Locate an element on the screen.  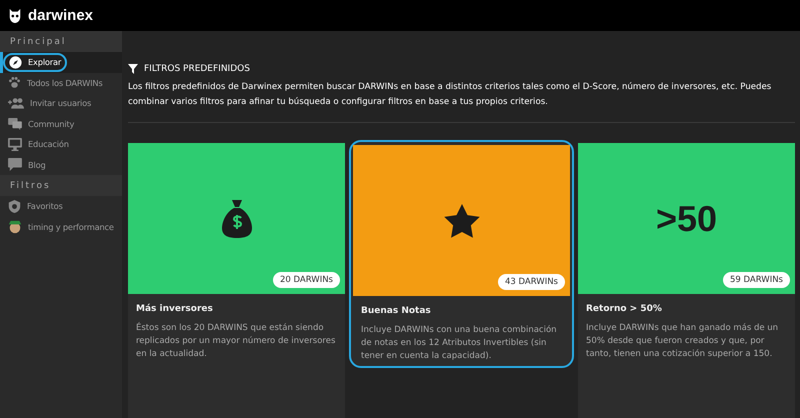
card-description: Incluye DARWINs con una buena combinación de notas en los 12 Atributos Invertibles (sin tener en cuenta la capacidad). is located at coordinates (459, 343).